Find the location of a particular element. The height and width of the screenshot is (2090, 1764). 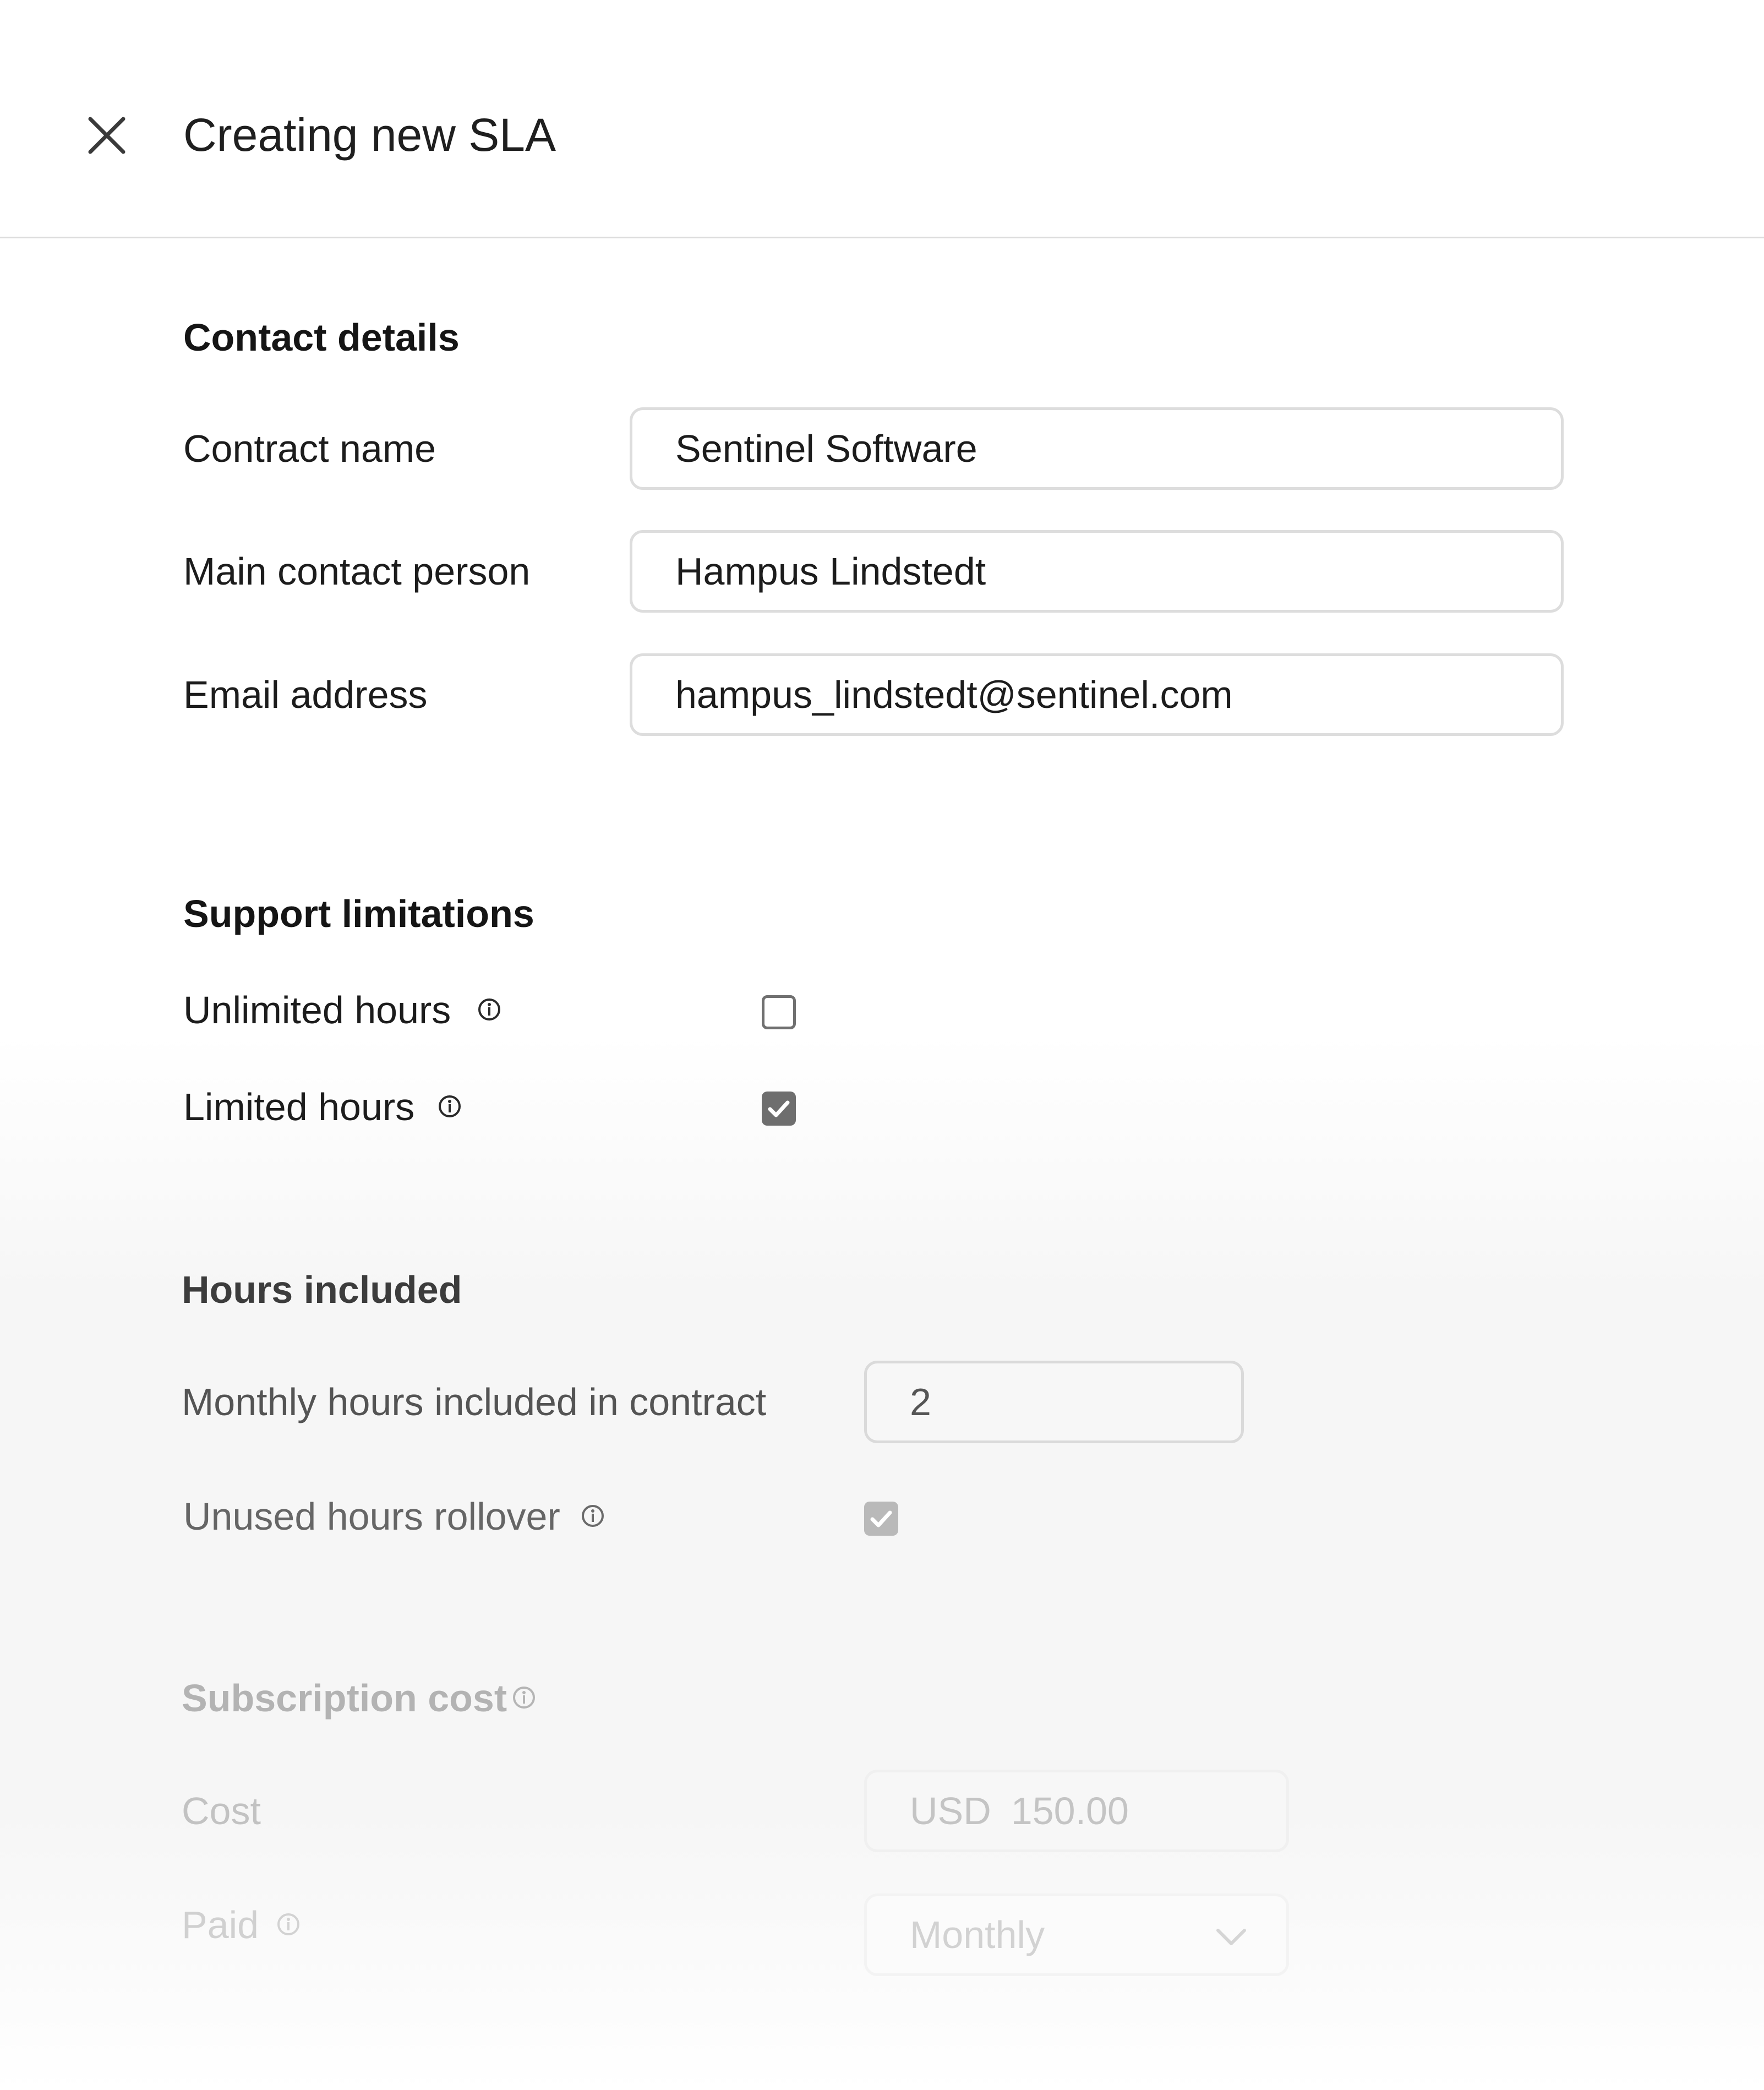

section-title-subscription-cost: Subscription cost is located at coordinates (344, 1699).